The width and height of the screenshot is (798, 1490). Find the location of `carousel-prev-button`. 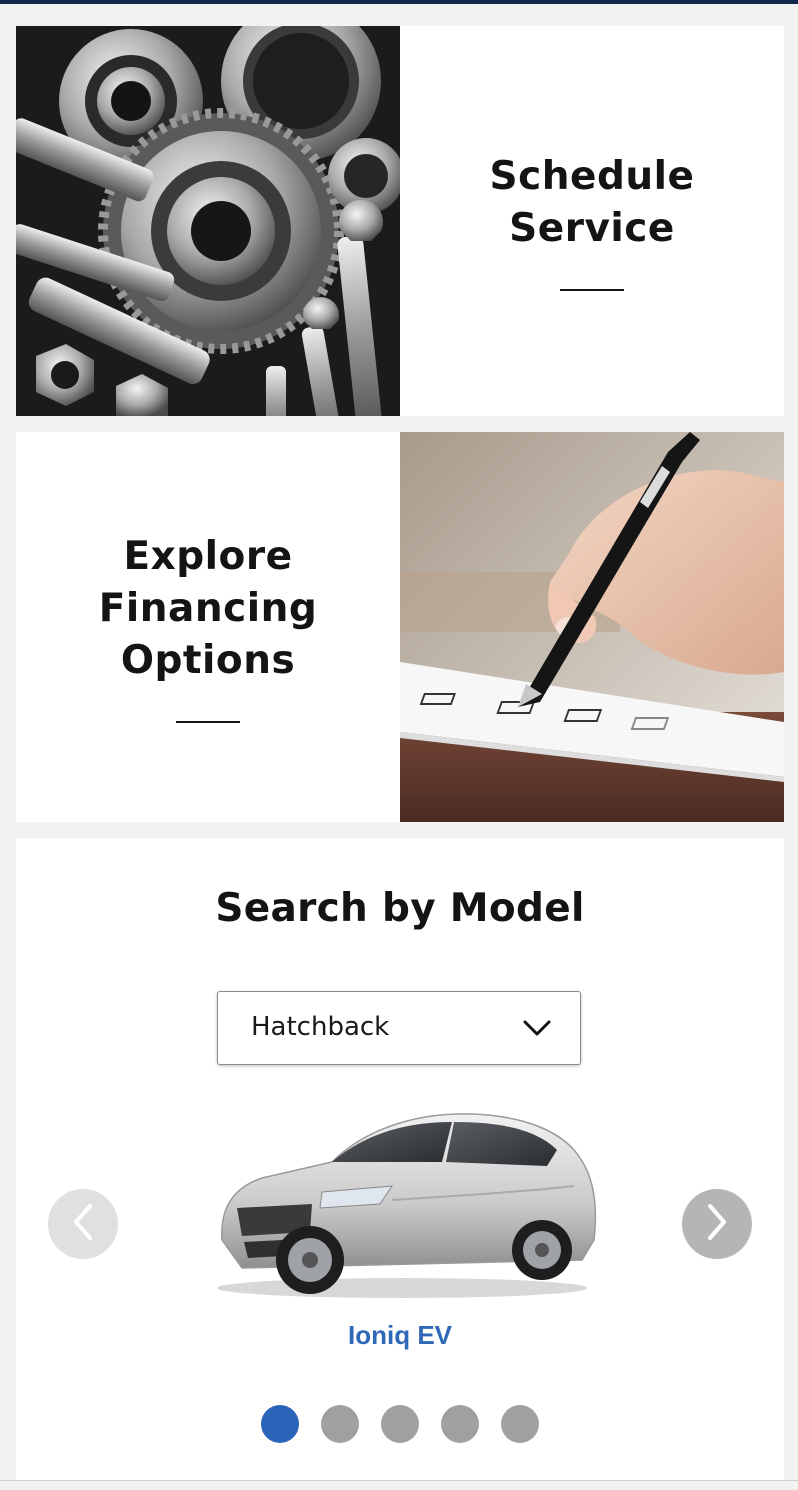

carousel-prev-button is located at coordinates (83, 1224).